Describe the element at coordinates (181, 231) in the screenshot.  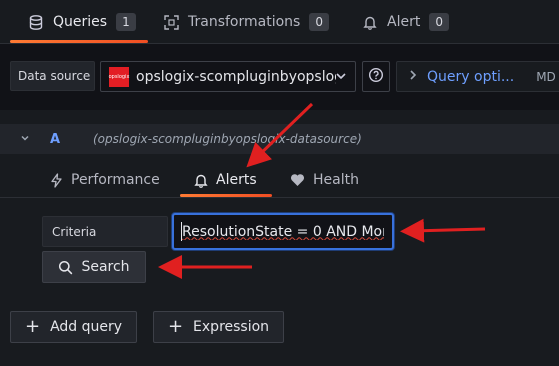
I see `text-caret` at that location.